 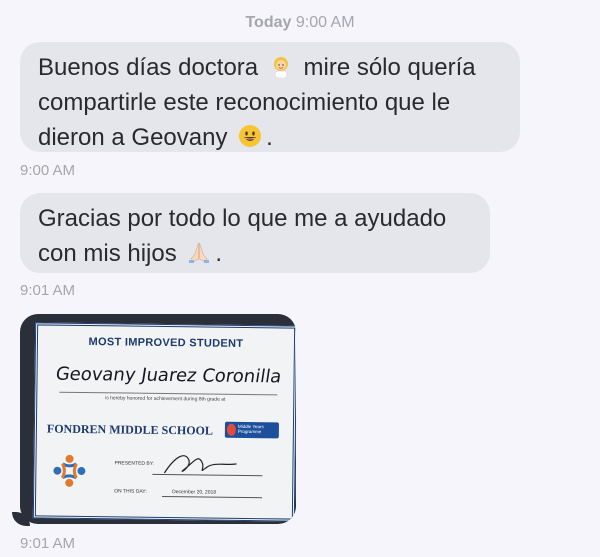 What do you see at coordinates (194, 492) in the screenshot?
I see `certificate-date: December 20, 2018` at bounding box center [194, 492].